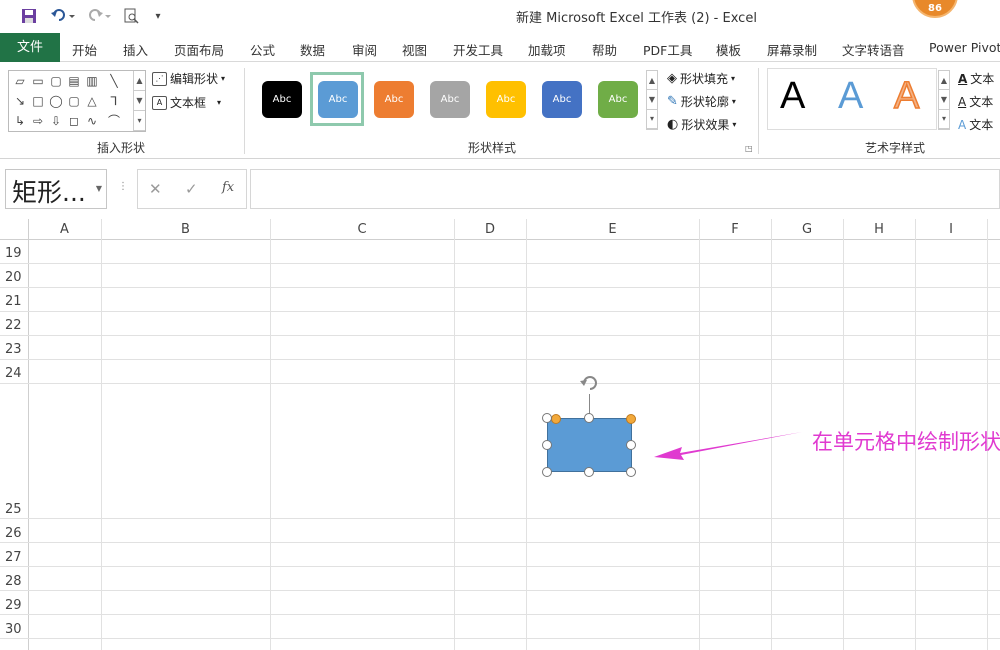  Describe the element at coordinates (14, 301) in the screenshot. I see `row-header-21: 21` at that location.